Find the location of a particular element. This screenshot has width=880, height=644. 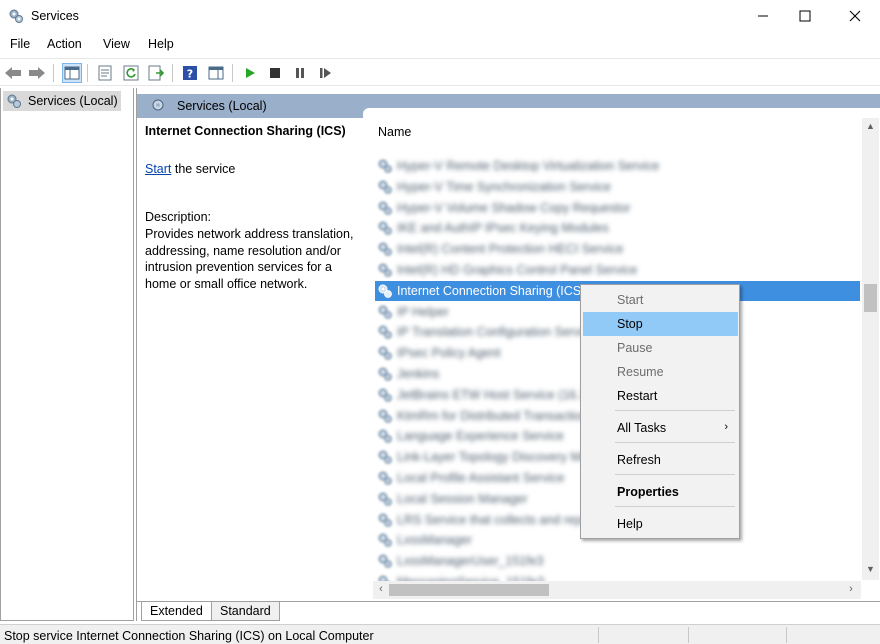

description-label: Description: is located at coordinates (178, 217).